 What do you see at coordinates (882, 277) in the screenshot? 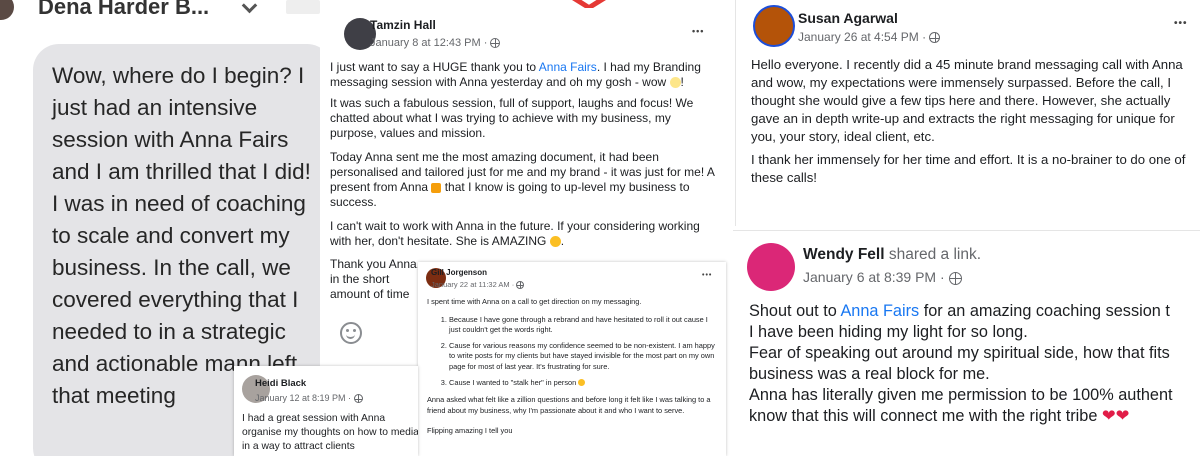
I see `wendy-timestamp: January 6 at 8:39 PM ·` at bounding box center [882, 277].